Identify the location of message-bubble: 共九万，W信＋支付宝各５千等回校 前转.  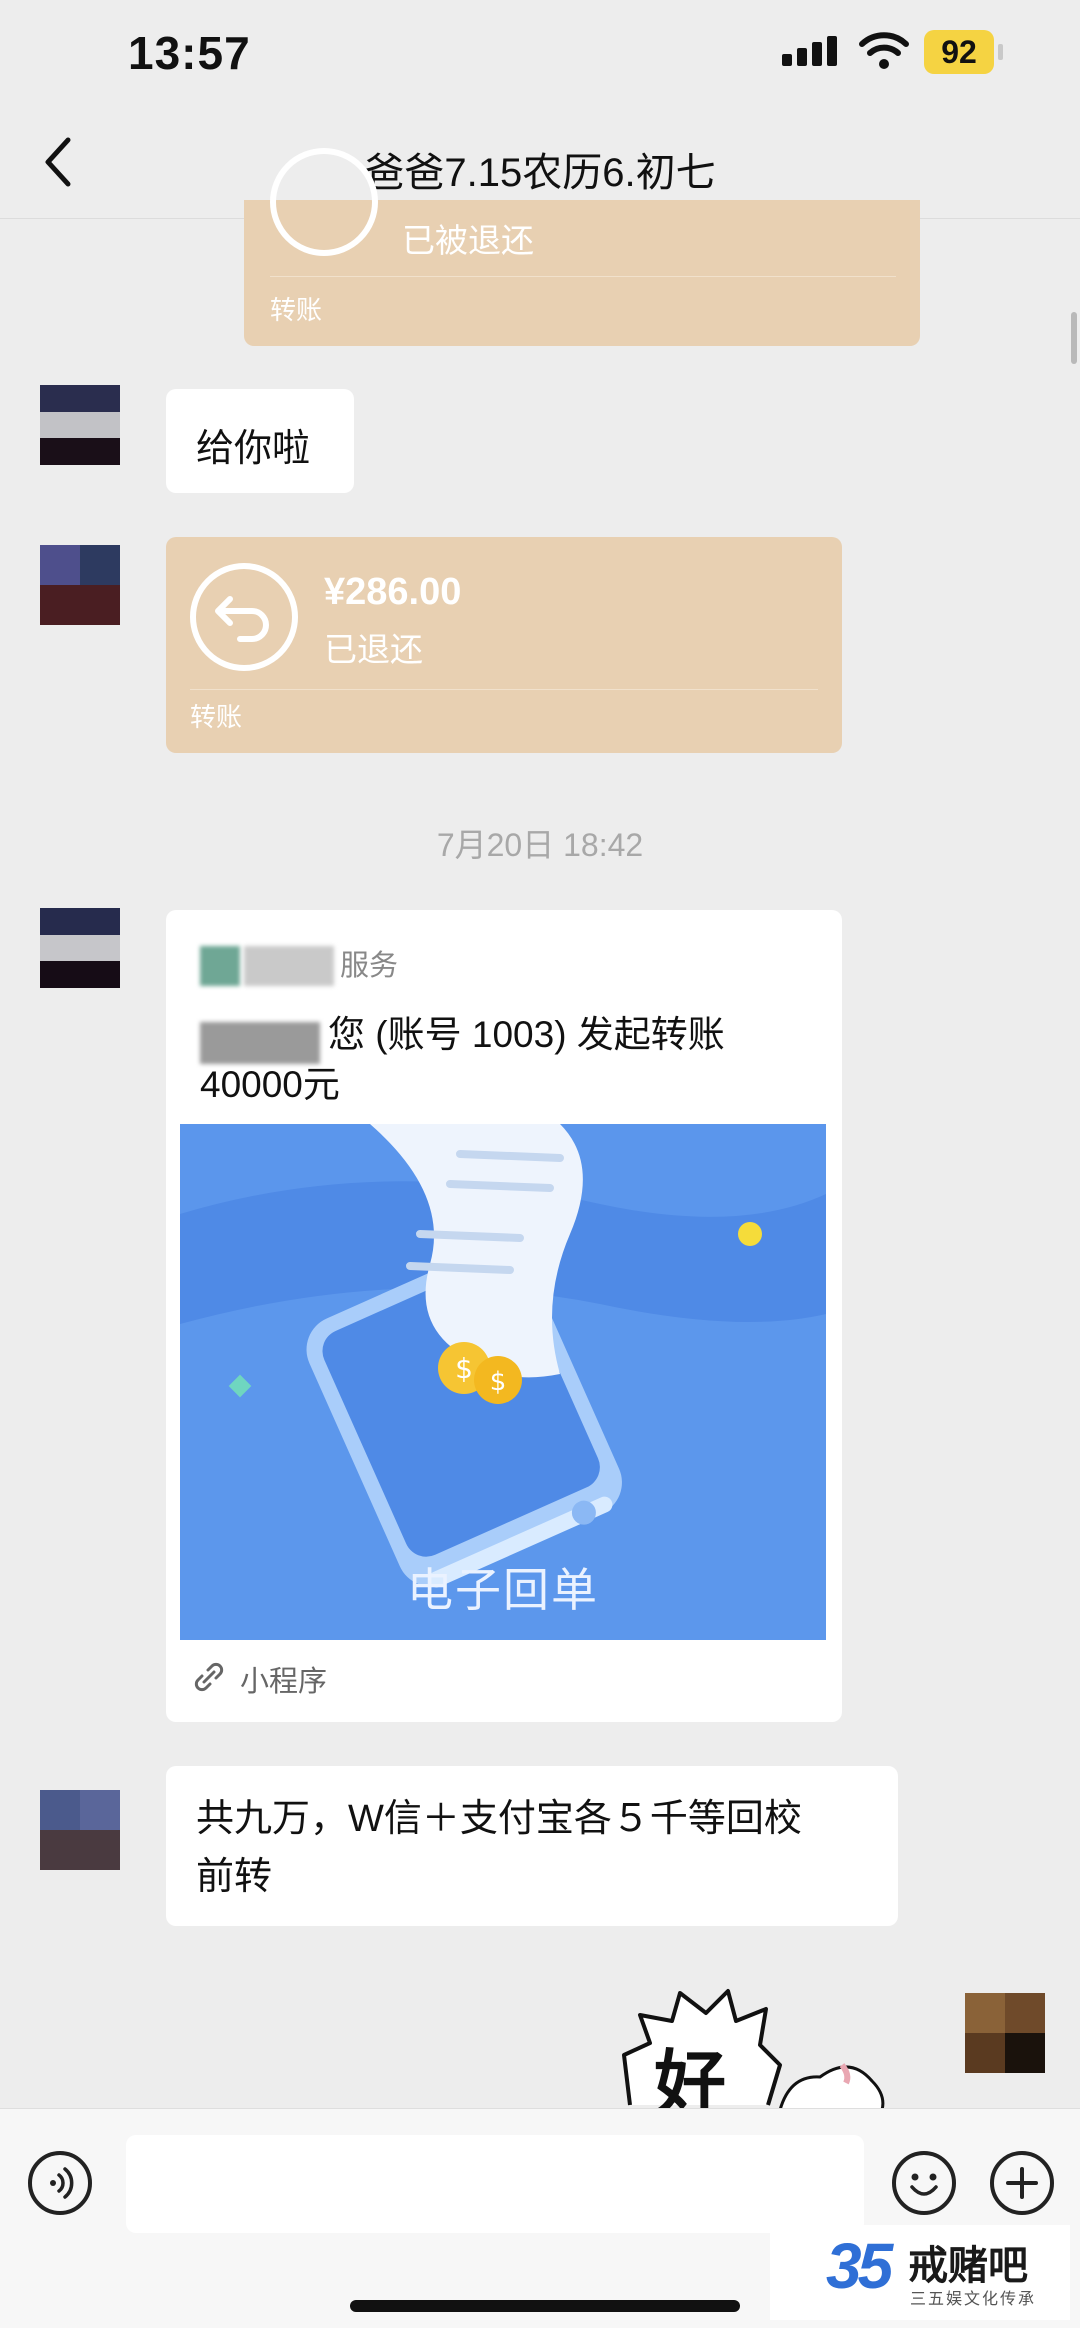
(532, 1846).